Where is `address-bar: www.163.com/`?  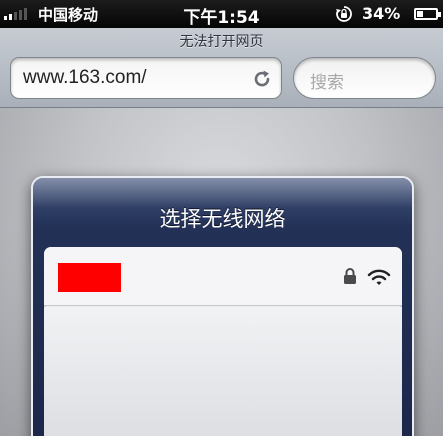
address-bar: www.163.com/ is located at coordinates (146, 78).